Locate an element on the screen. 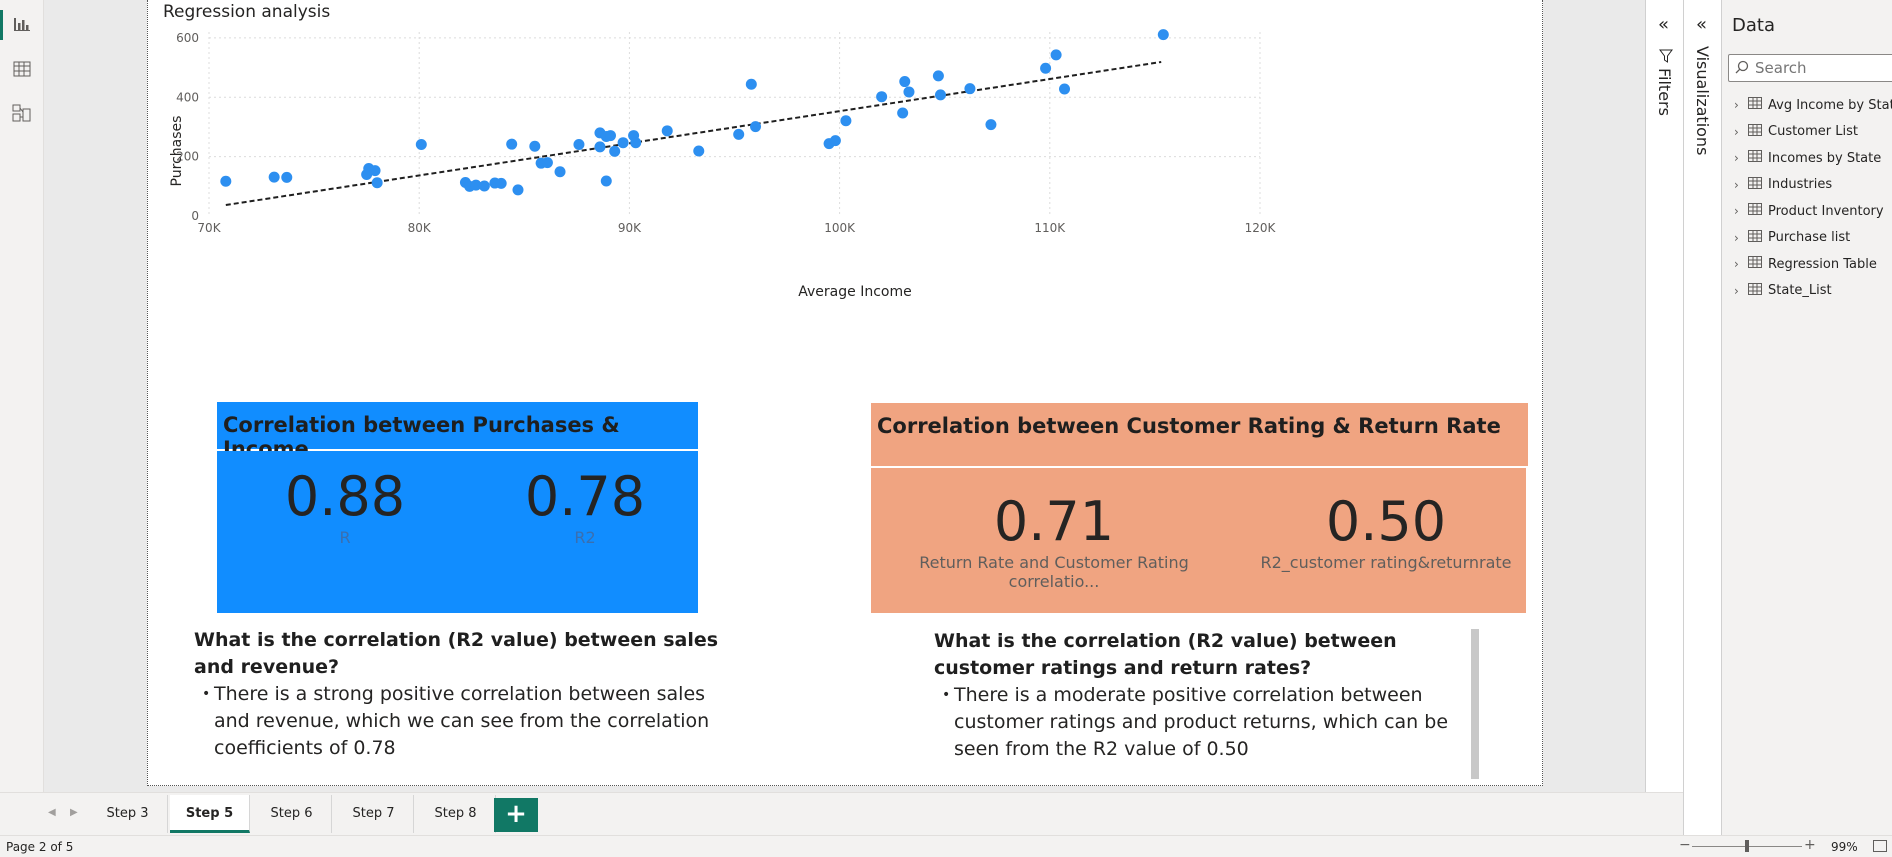  data-table-item: › Avg Income by State is located at coordinates (1813, 105).